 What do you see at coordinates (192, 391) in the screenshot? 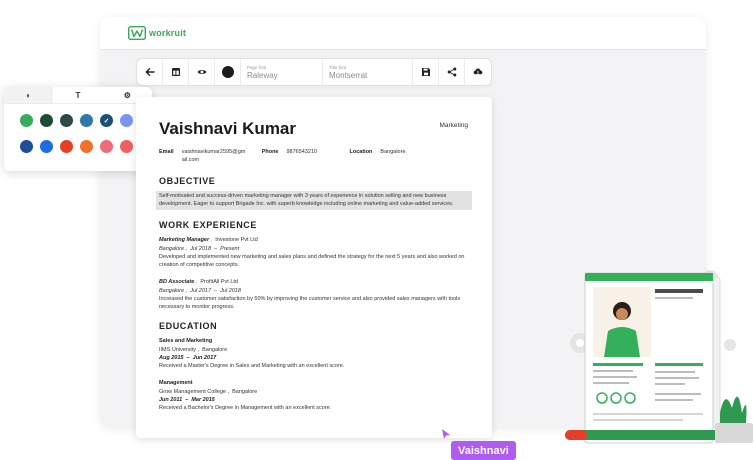
I see `education-school: Grow Management College` at bounding box center [192, 391].